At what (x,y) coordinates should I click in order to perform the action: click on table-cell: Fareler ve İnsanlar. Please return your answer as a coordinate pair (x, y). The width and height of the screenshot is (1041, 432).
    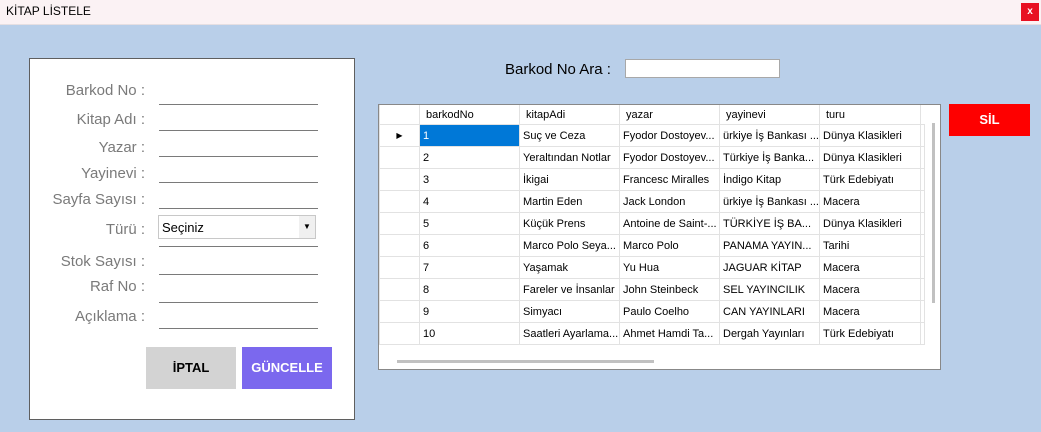
    Looking at the image, I should click on (569, 289).